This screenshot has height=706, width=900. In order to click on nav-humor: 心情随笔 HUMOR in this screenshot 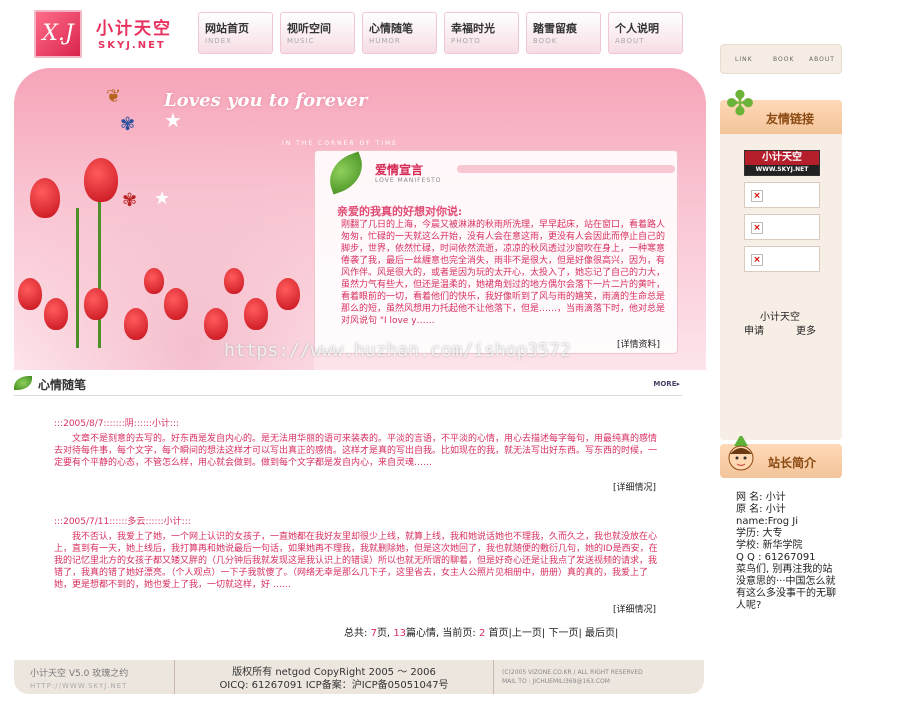, I will do `click(399, 33)`.